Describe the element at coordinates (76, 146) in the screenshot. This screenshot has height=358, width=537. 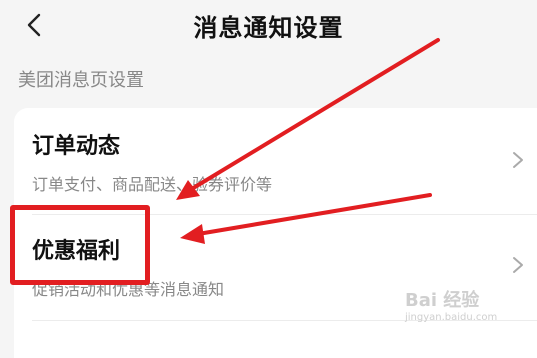
I see `setting-title: 订单动态` at that location.